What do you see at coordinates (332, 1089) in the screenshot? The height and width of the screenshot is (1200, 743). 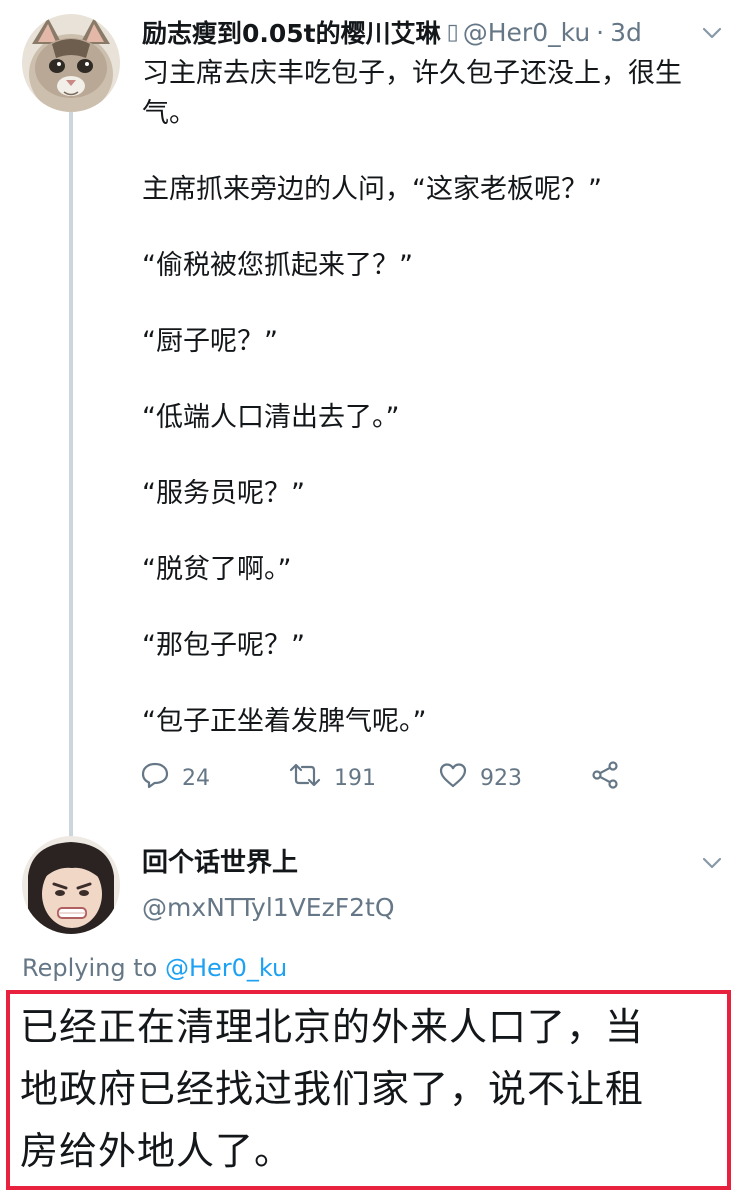 I see `reply-text-line: 地政府已经找过我们家了，说不让租` at bounding box center [332, 1089].